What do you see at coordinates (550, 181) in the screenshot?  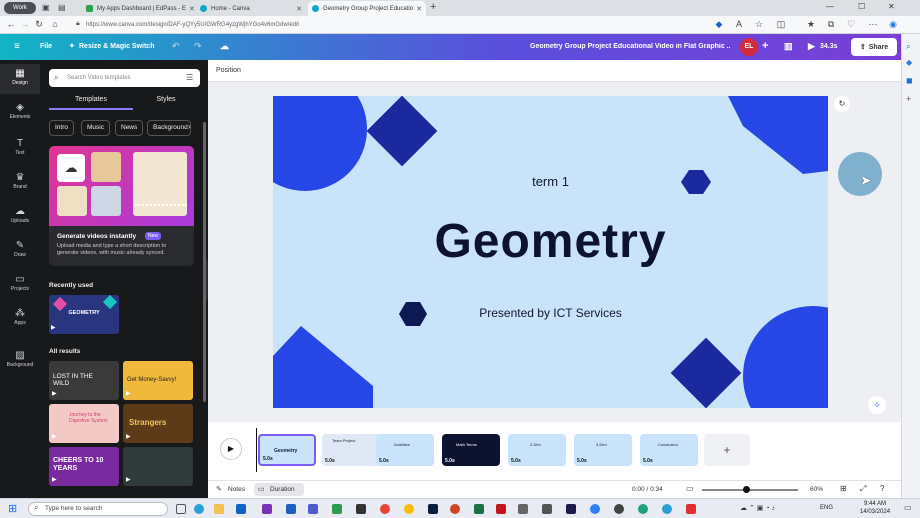 I see `slide-subtitle: term 1` at bounding box center [550, 181].